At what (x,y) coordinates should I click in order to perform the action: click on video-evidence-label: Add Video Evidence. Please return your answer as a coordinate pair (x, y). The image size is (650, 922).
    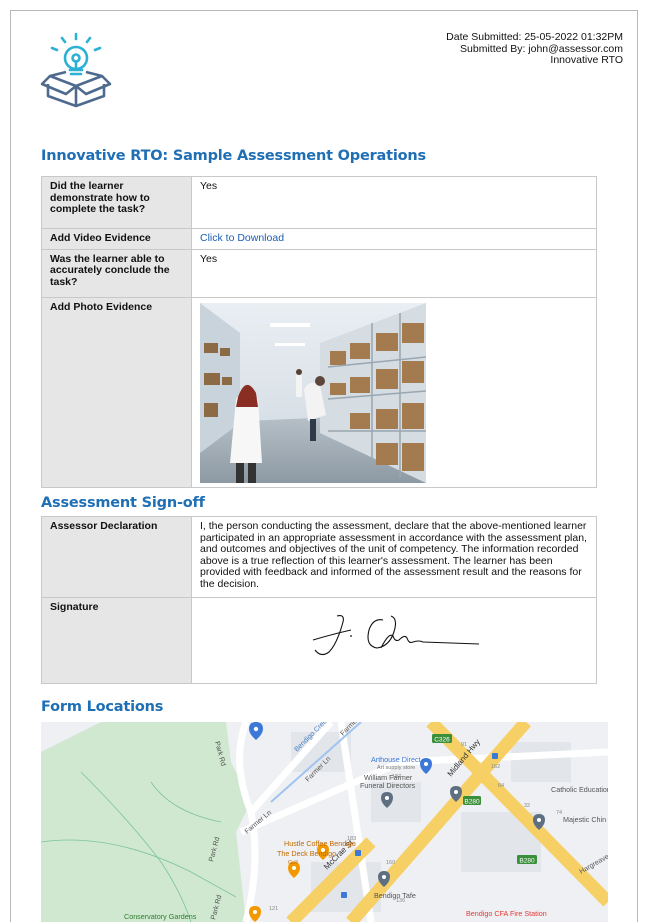
    Looking at the image, I should click on (116, 239).